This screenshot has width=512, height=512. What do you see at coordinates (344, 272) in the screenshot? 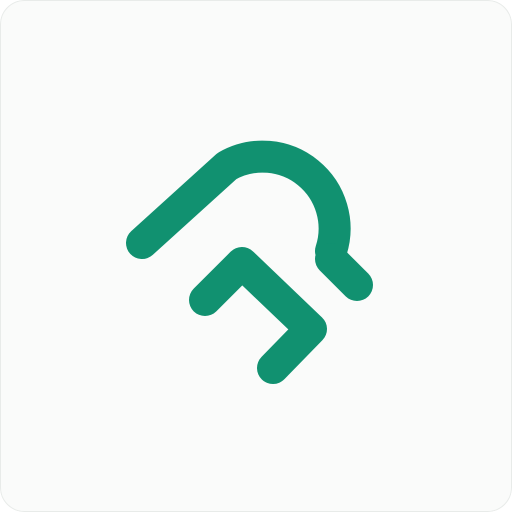
I see `logo-tail-stroke` at bounding box center [344, 272].